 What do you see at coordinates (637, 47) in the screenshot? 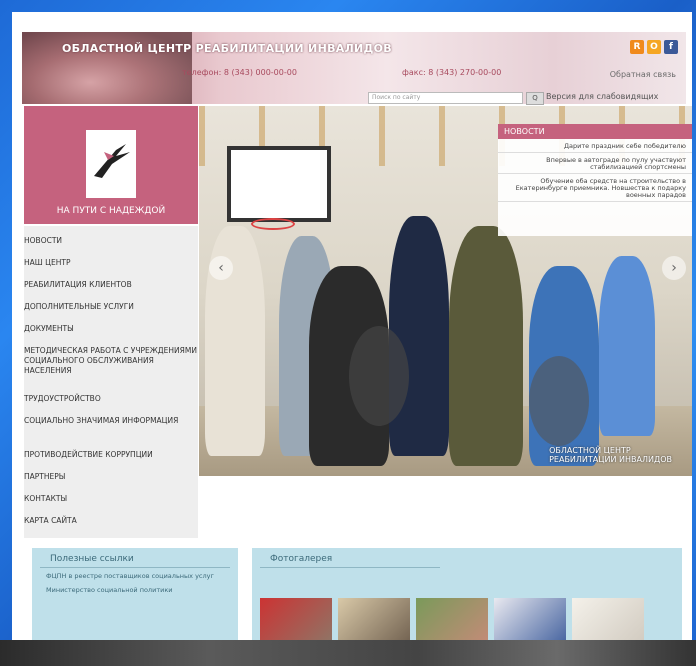
I see `rss-icon: R` at bounding box center [637, 47].